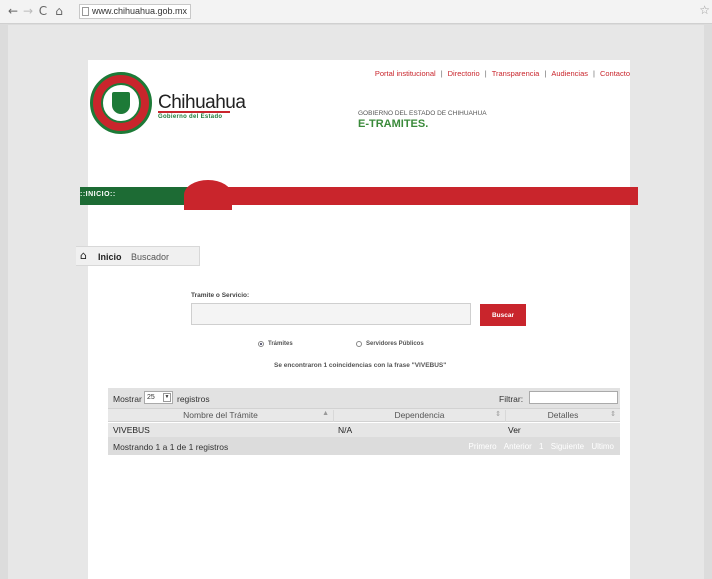 This screenshot has width=712, height=579. I want to click on detail-link: Ver, so click(514, 430).